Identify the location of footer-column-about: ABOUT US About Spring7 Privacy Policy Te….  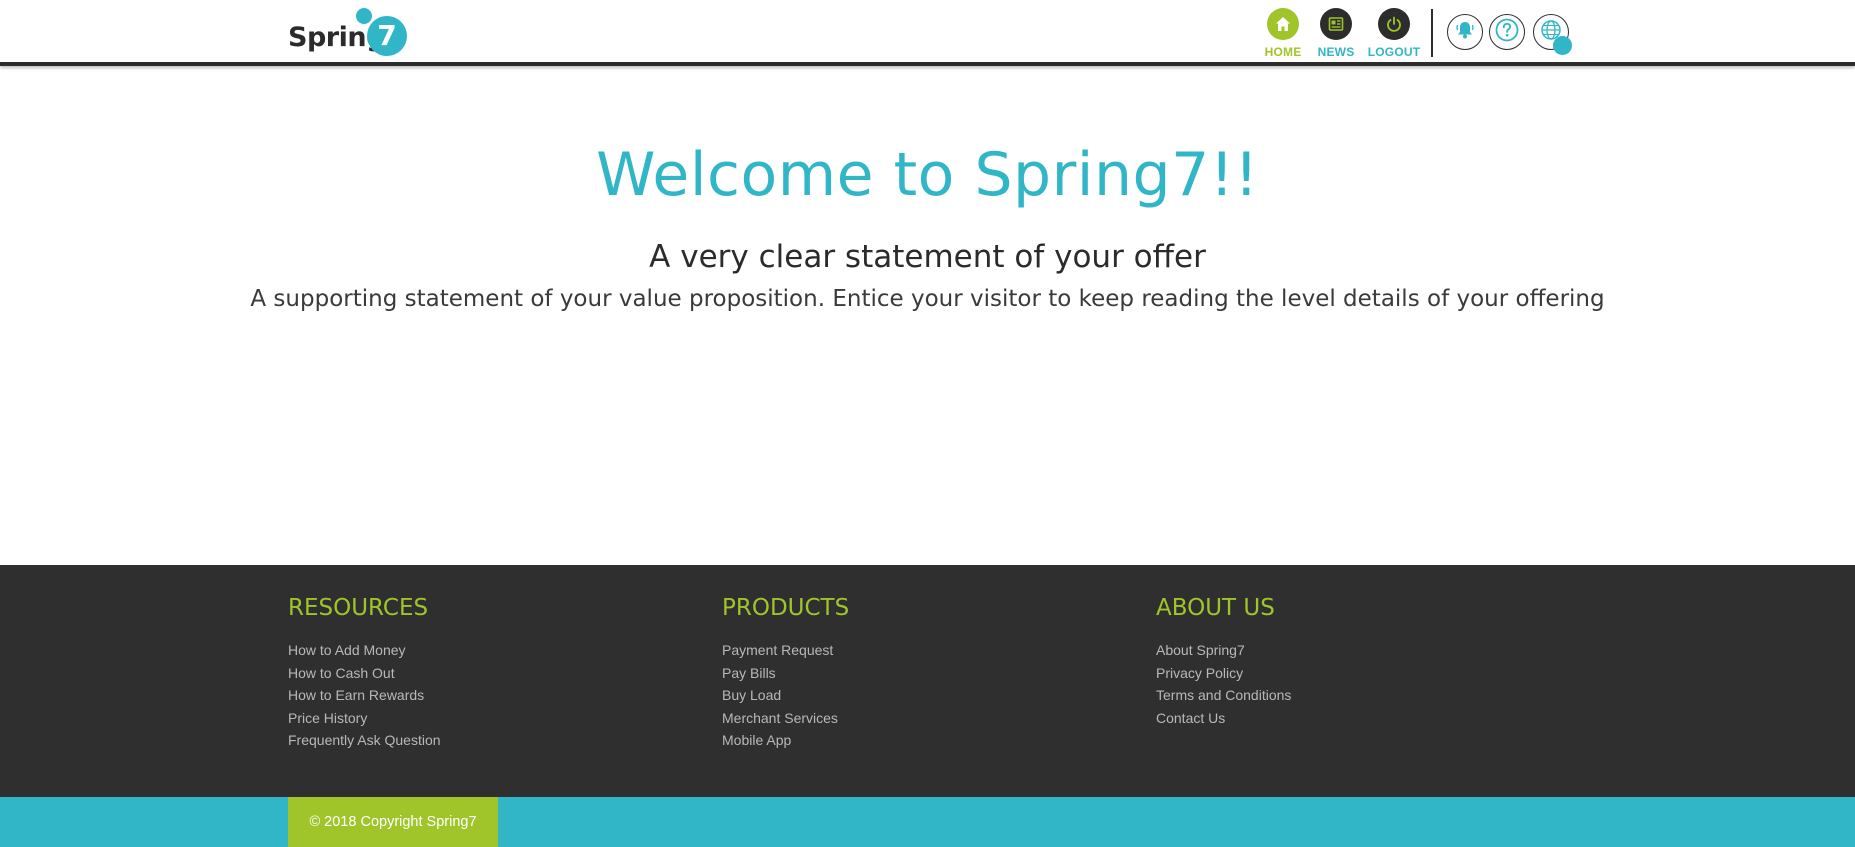
(1366, 662).